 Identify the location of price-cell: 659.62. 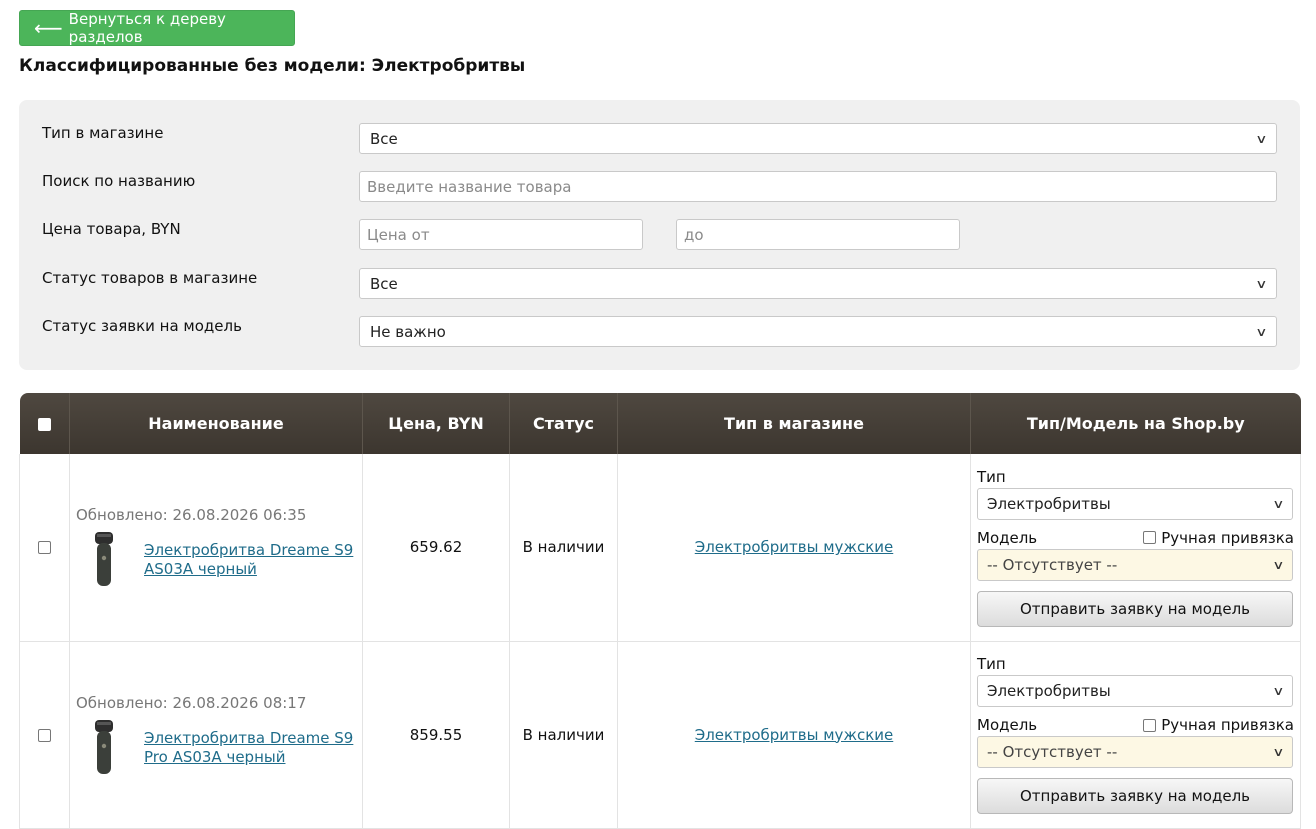
(436, 548).